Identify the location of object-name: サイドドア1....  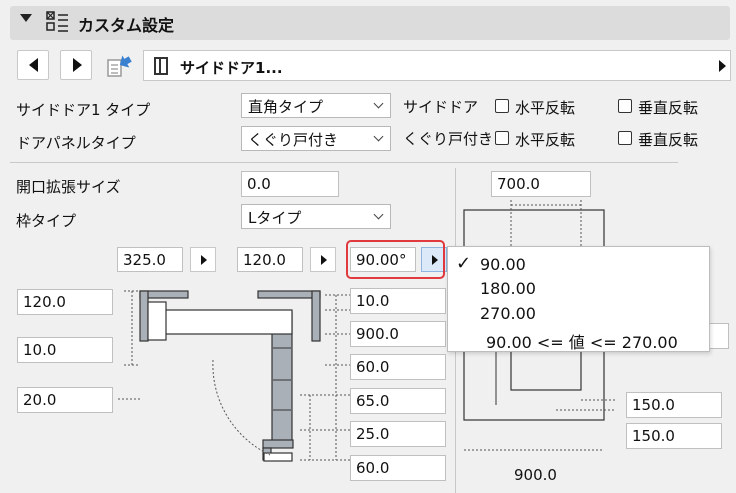
(231, 68).